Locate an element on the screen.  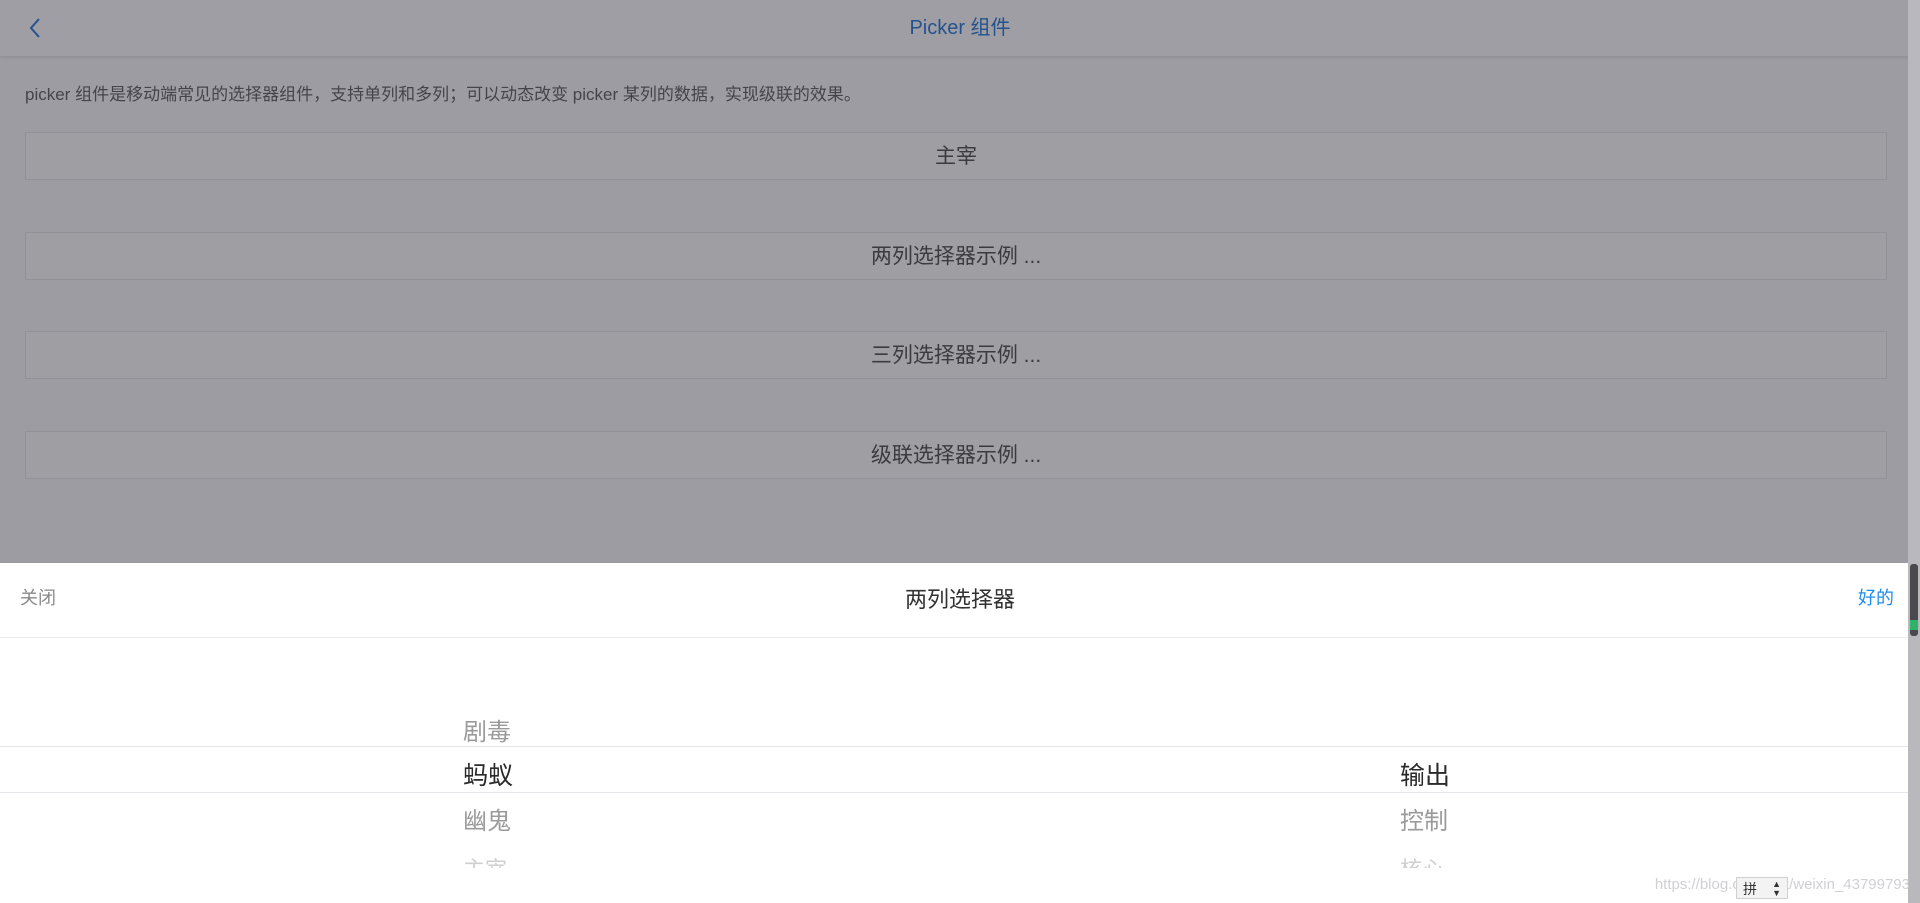
selection-bottom-line is located at coordinates (960, 792).